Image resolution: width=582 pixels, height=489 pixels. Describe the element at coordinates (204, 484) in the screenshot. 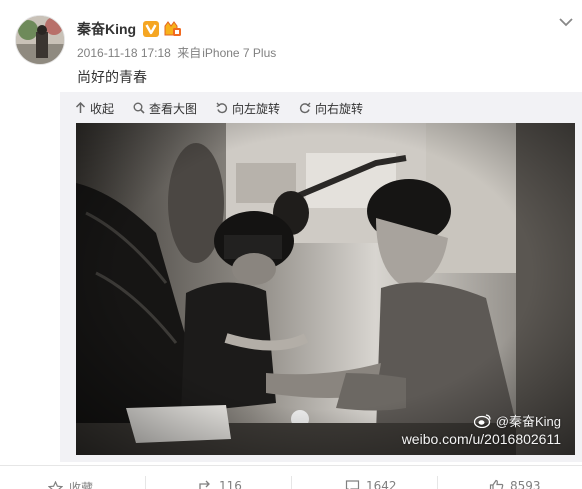

I see `repost-icon` at that location.